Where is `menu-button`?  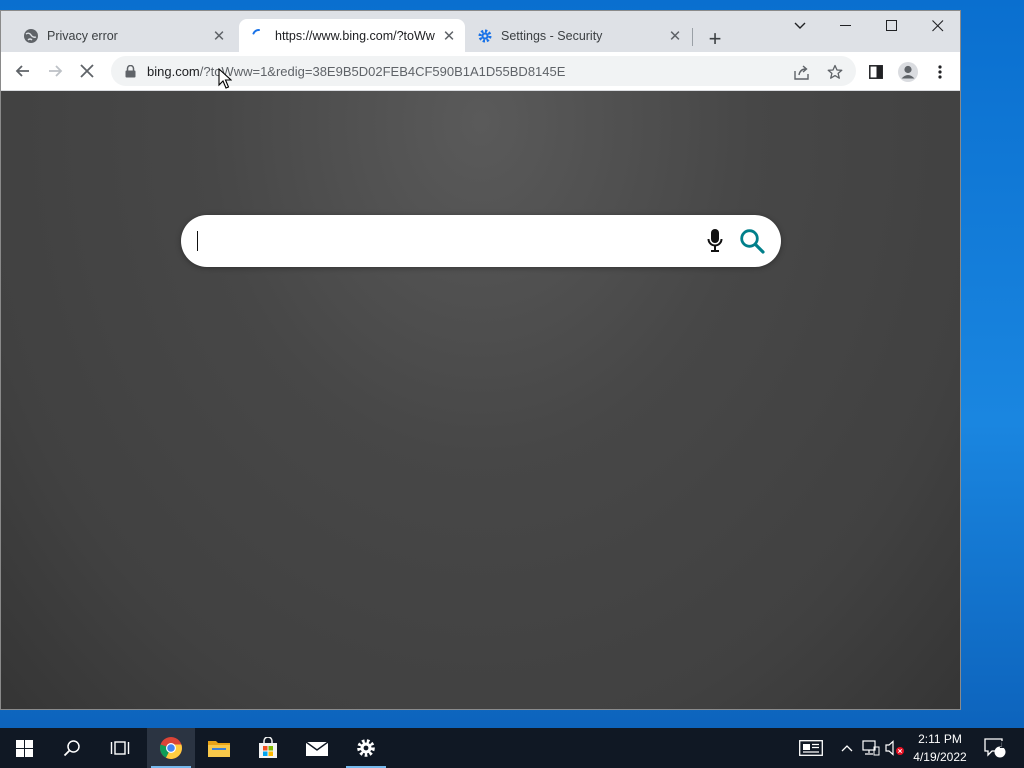 menu-button is located at coordinates (940, 72).